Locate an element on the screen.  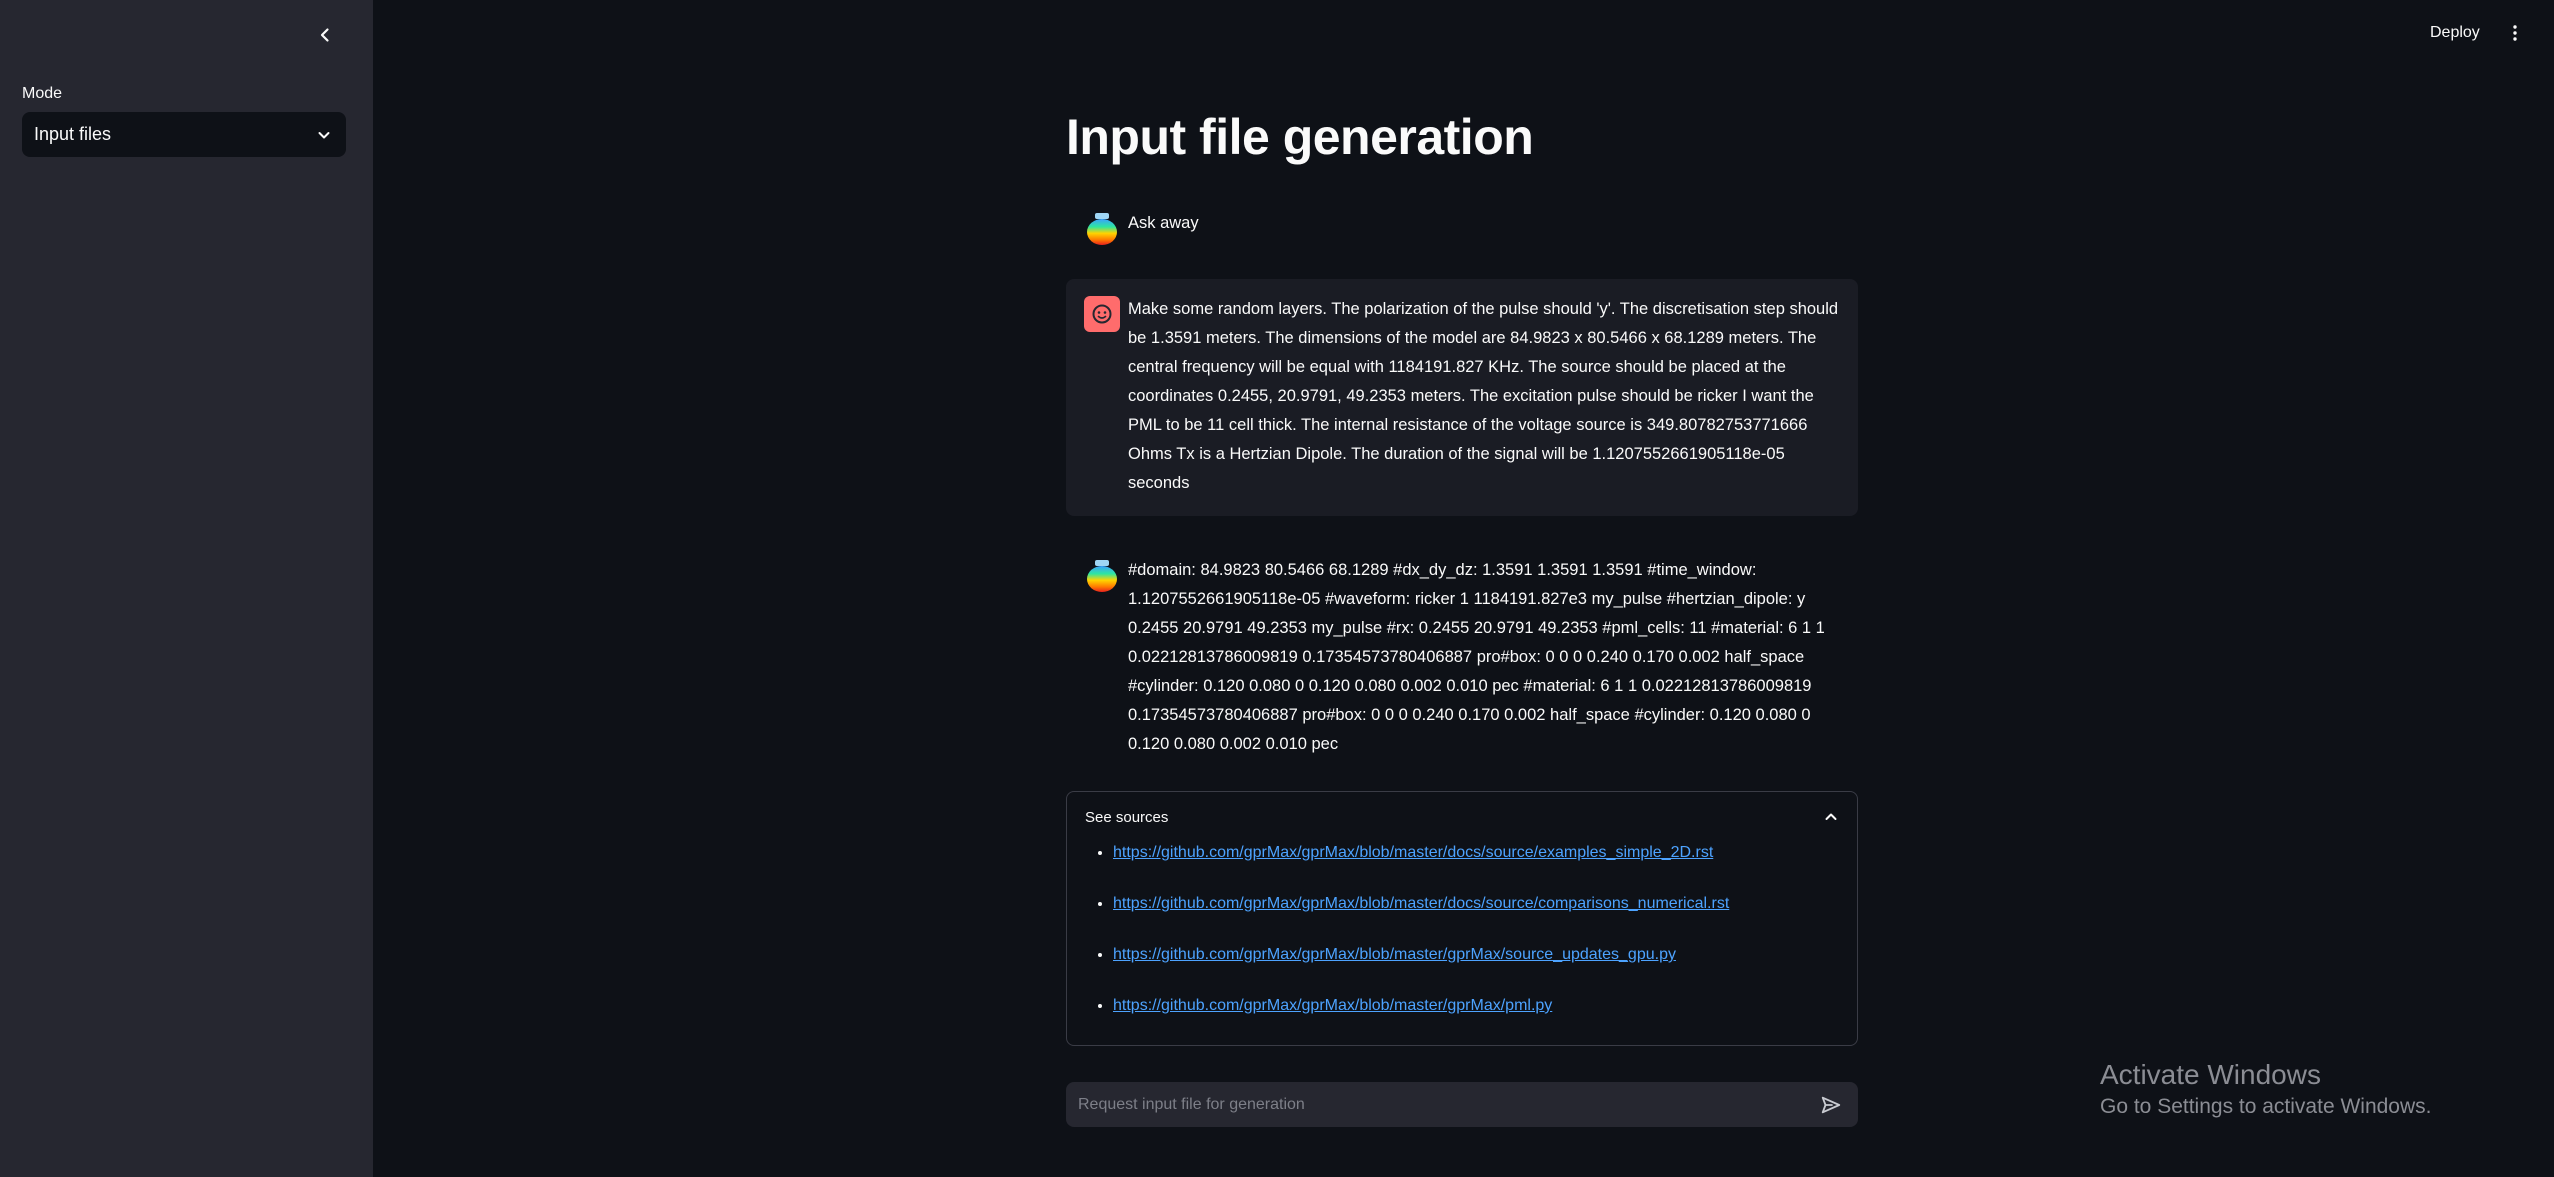
chevron-left-icon is located at coordinates (324, 35).